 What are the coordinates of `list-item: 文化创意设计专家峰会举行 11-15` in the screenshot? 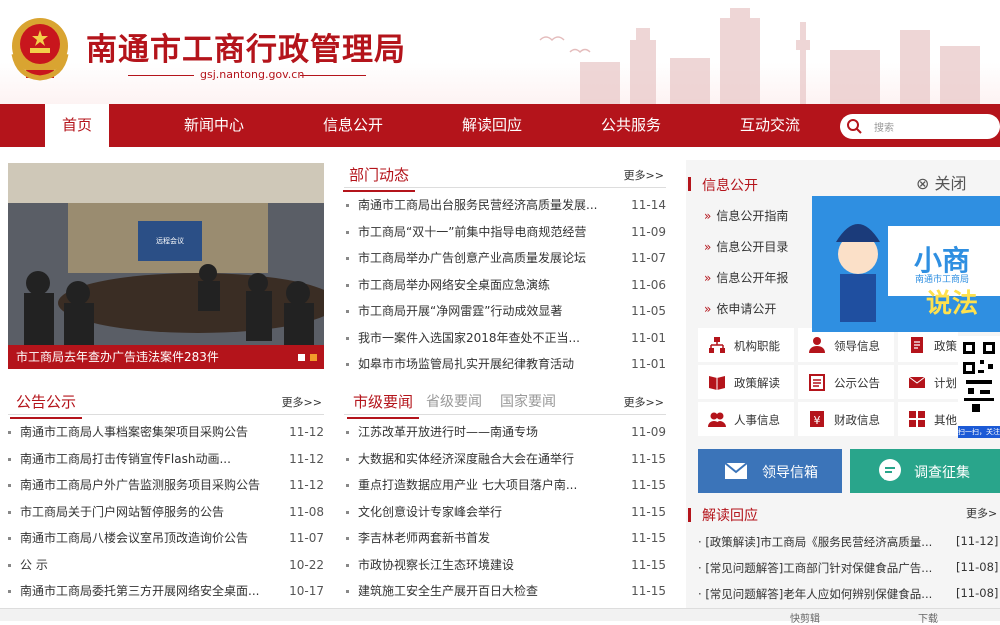 It's located at (506, 512).